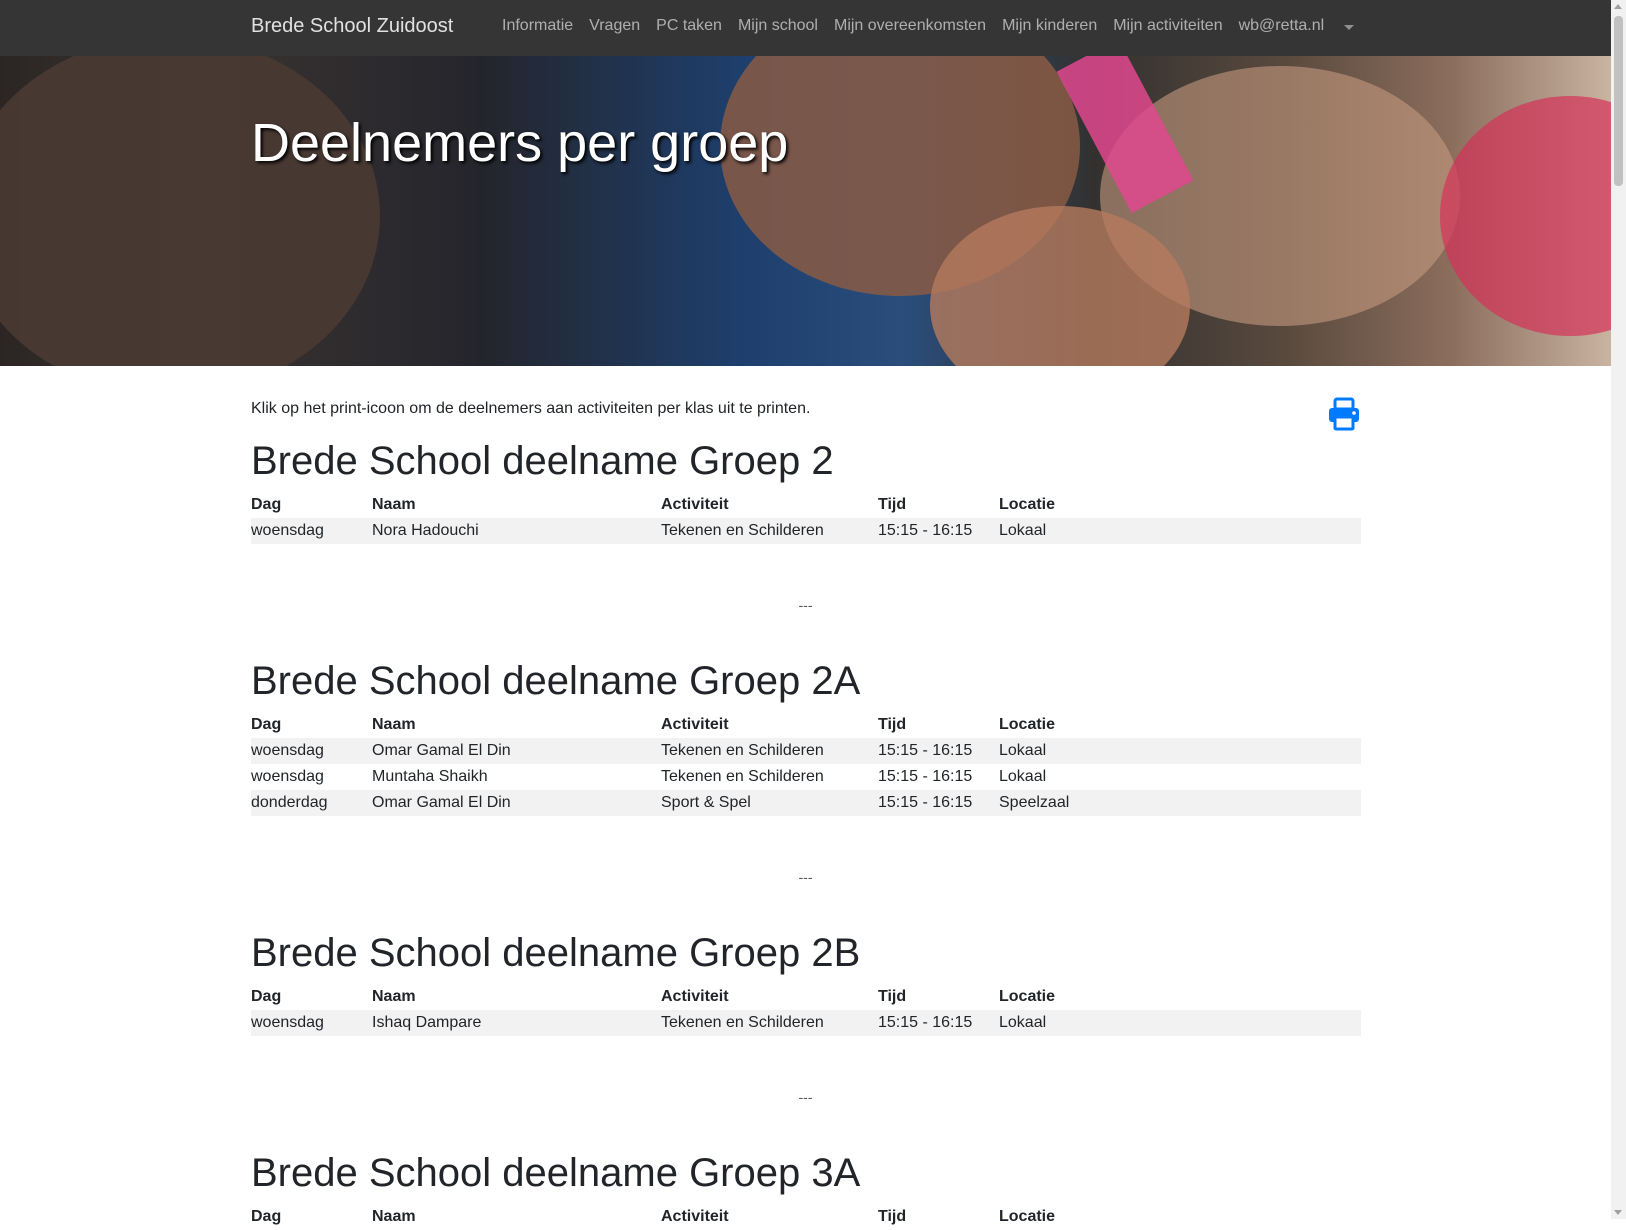 Image resolution: width=1626 pixels, height=1230 pixels. I want to click on group-title: Brede School deelname Groep 2, so click(542, 461).